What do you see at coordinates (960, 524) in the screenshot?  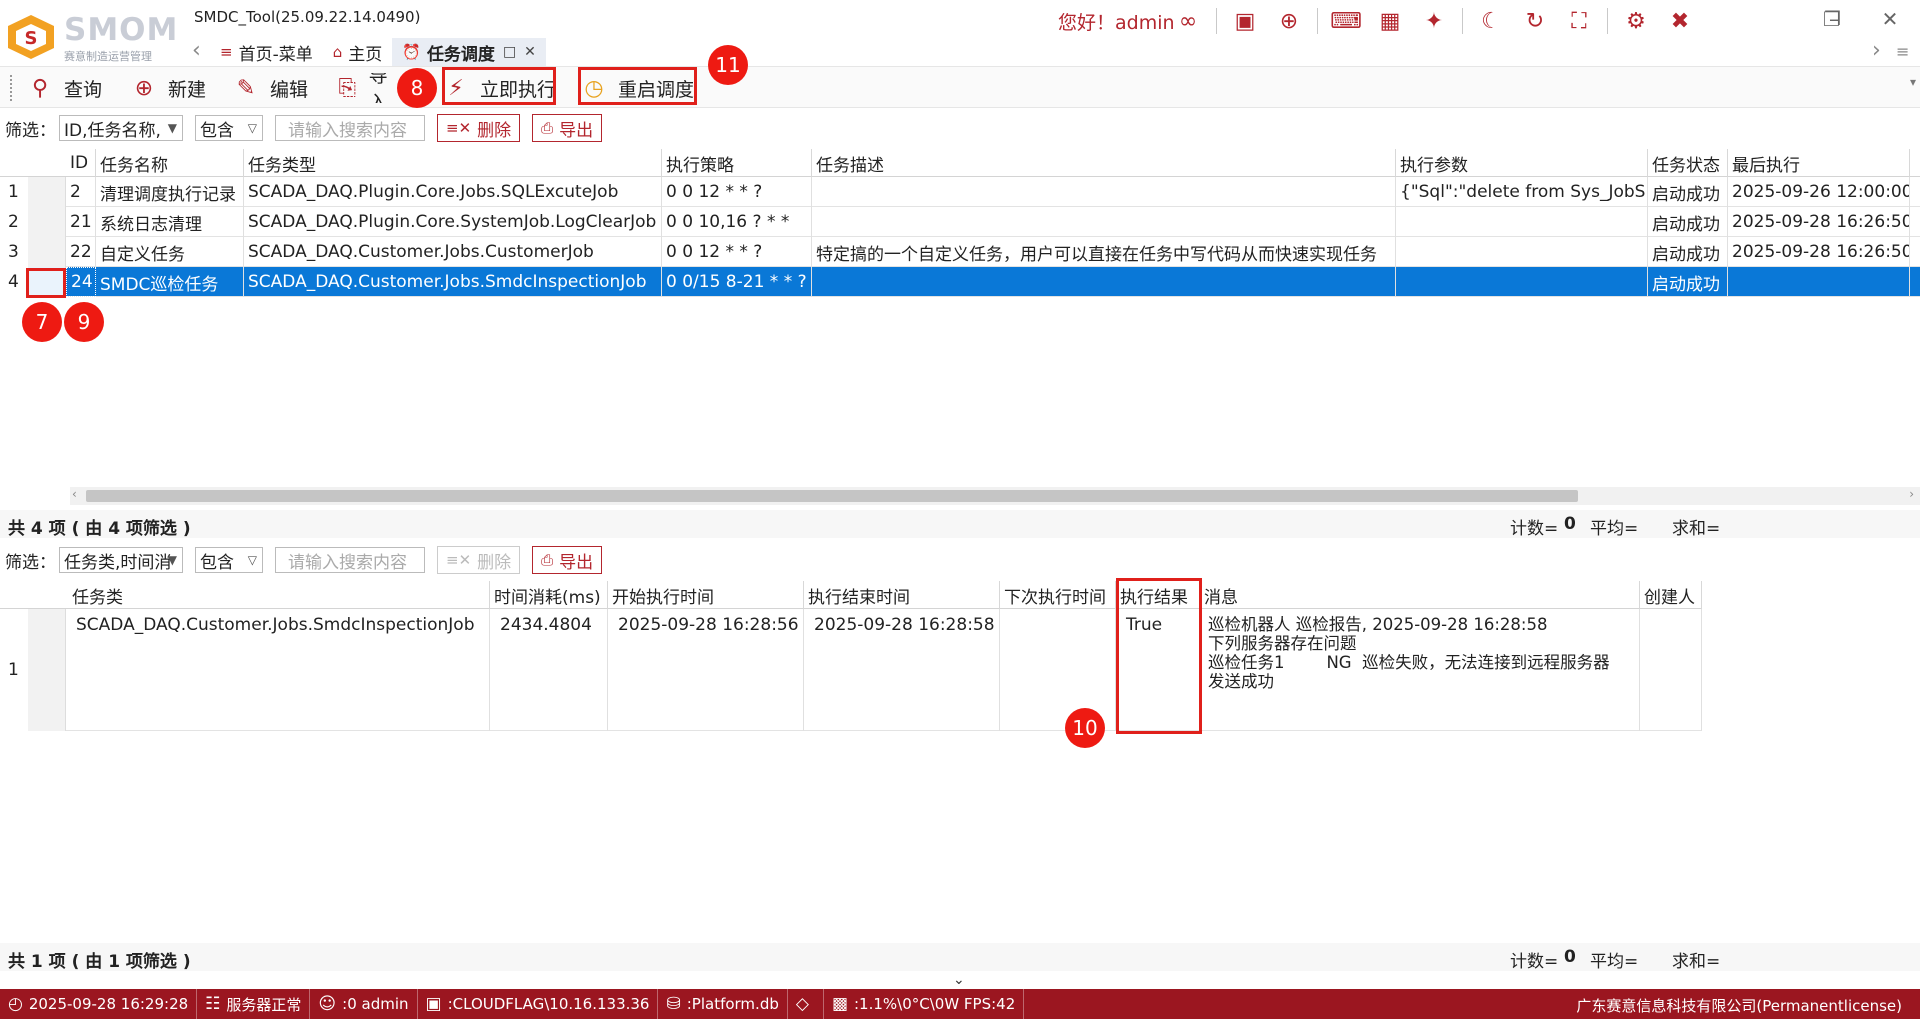 I see `jobs-summary-bar: 共 4 项 ( 由 4 项筛选 ) 计数= 0 平均= 求和=` at bounding box center [960, 524].